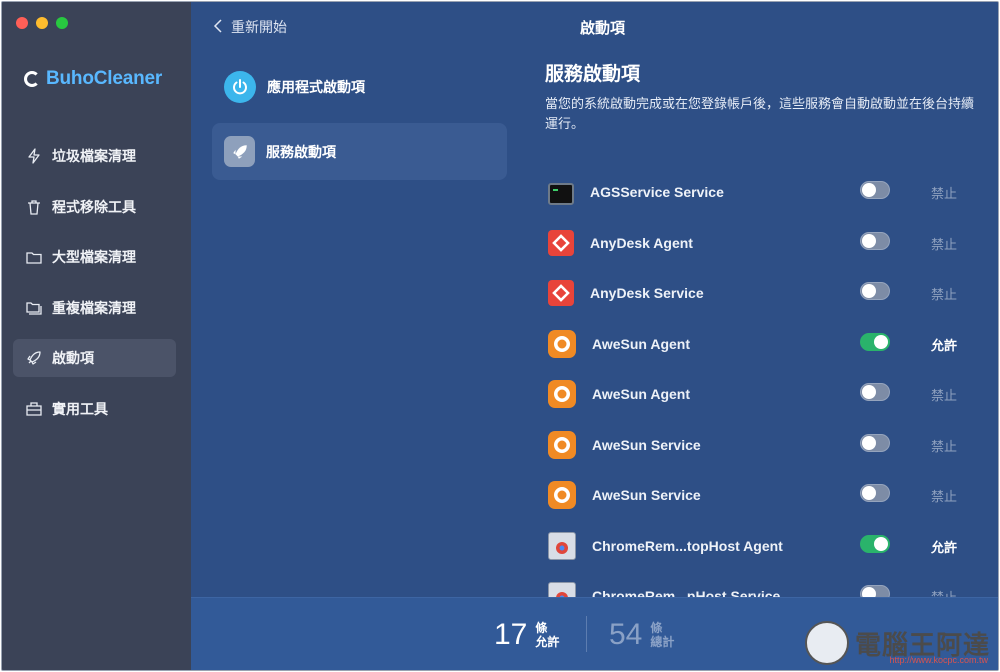  What do you see at coordinates (753, 344) in the screenshot?
I see `list-item: AweSun Agent 允許` at bounding box center [753, 344].